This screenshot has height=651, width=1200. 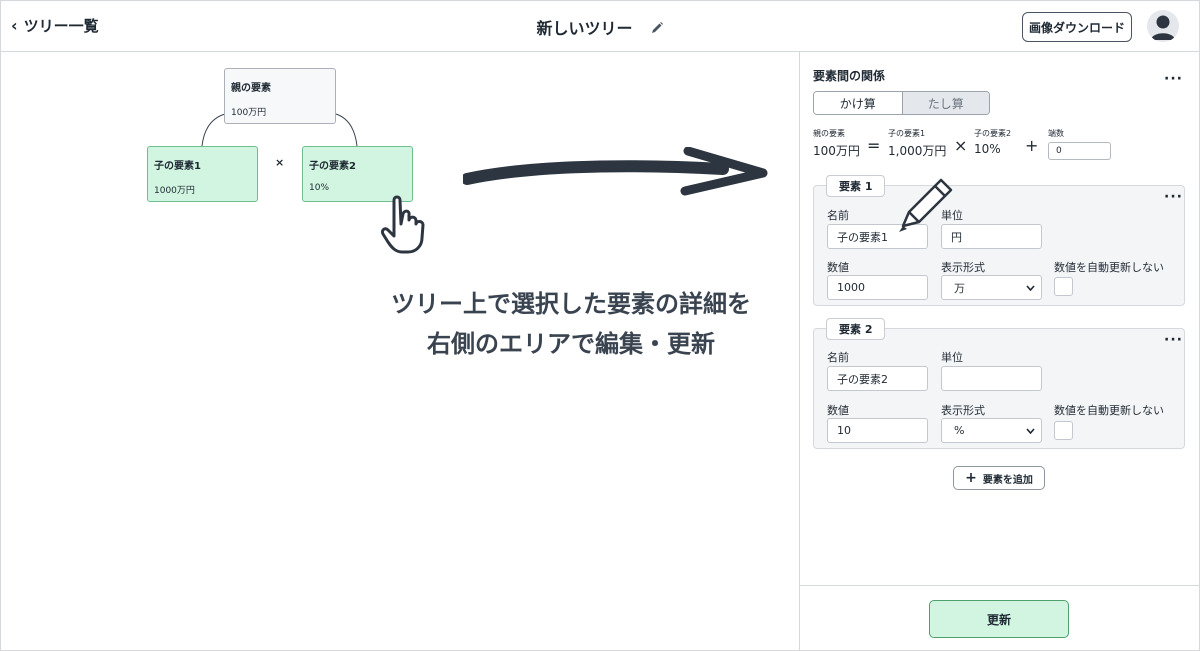 I want to click on node-name: 親の要素, so click(x=251, y=88).